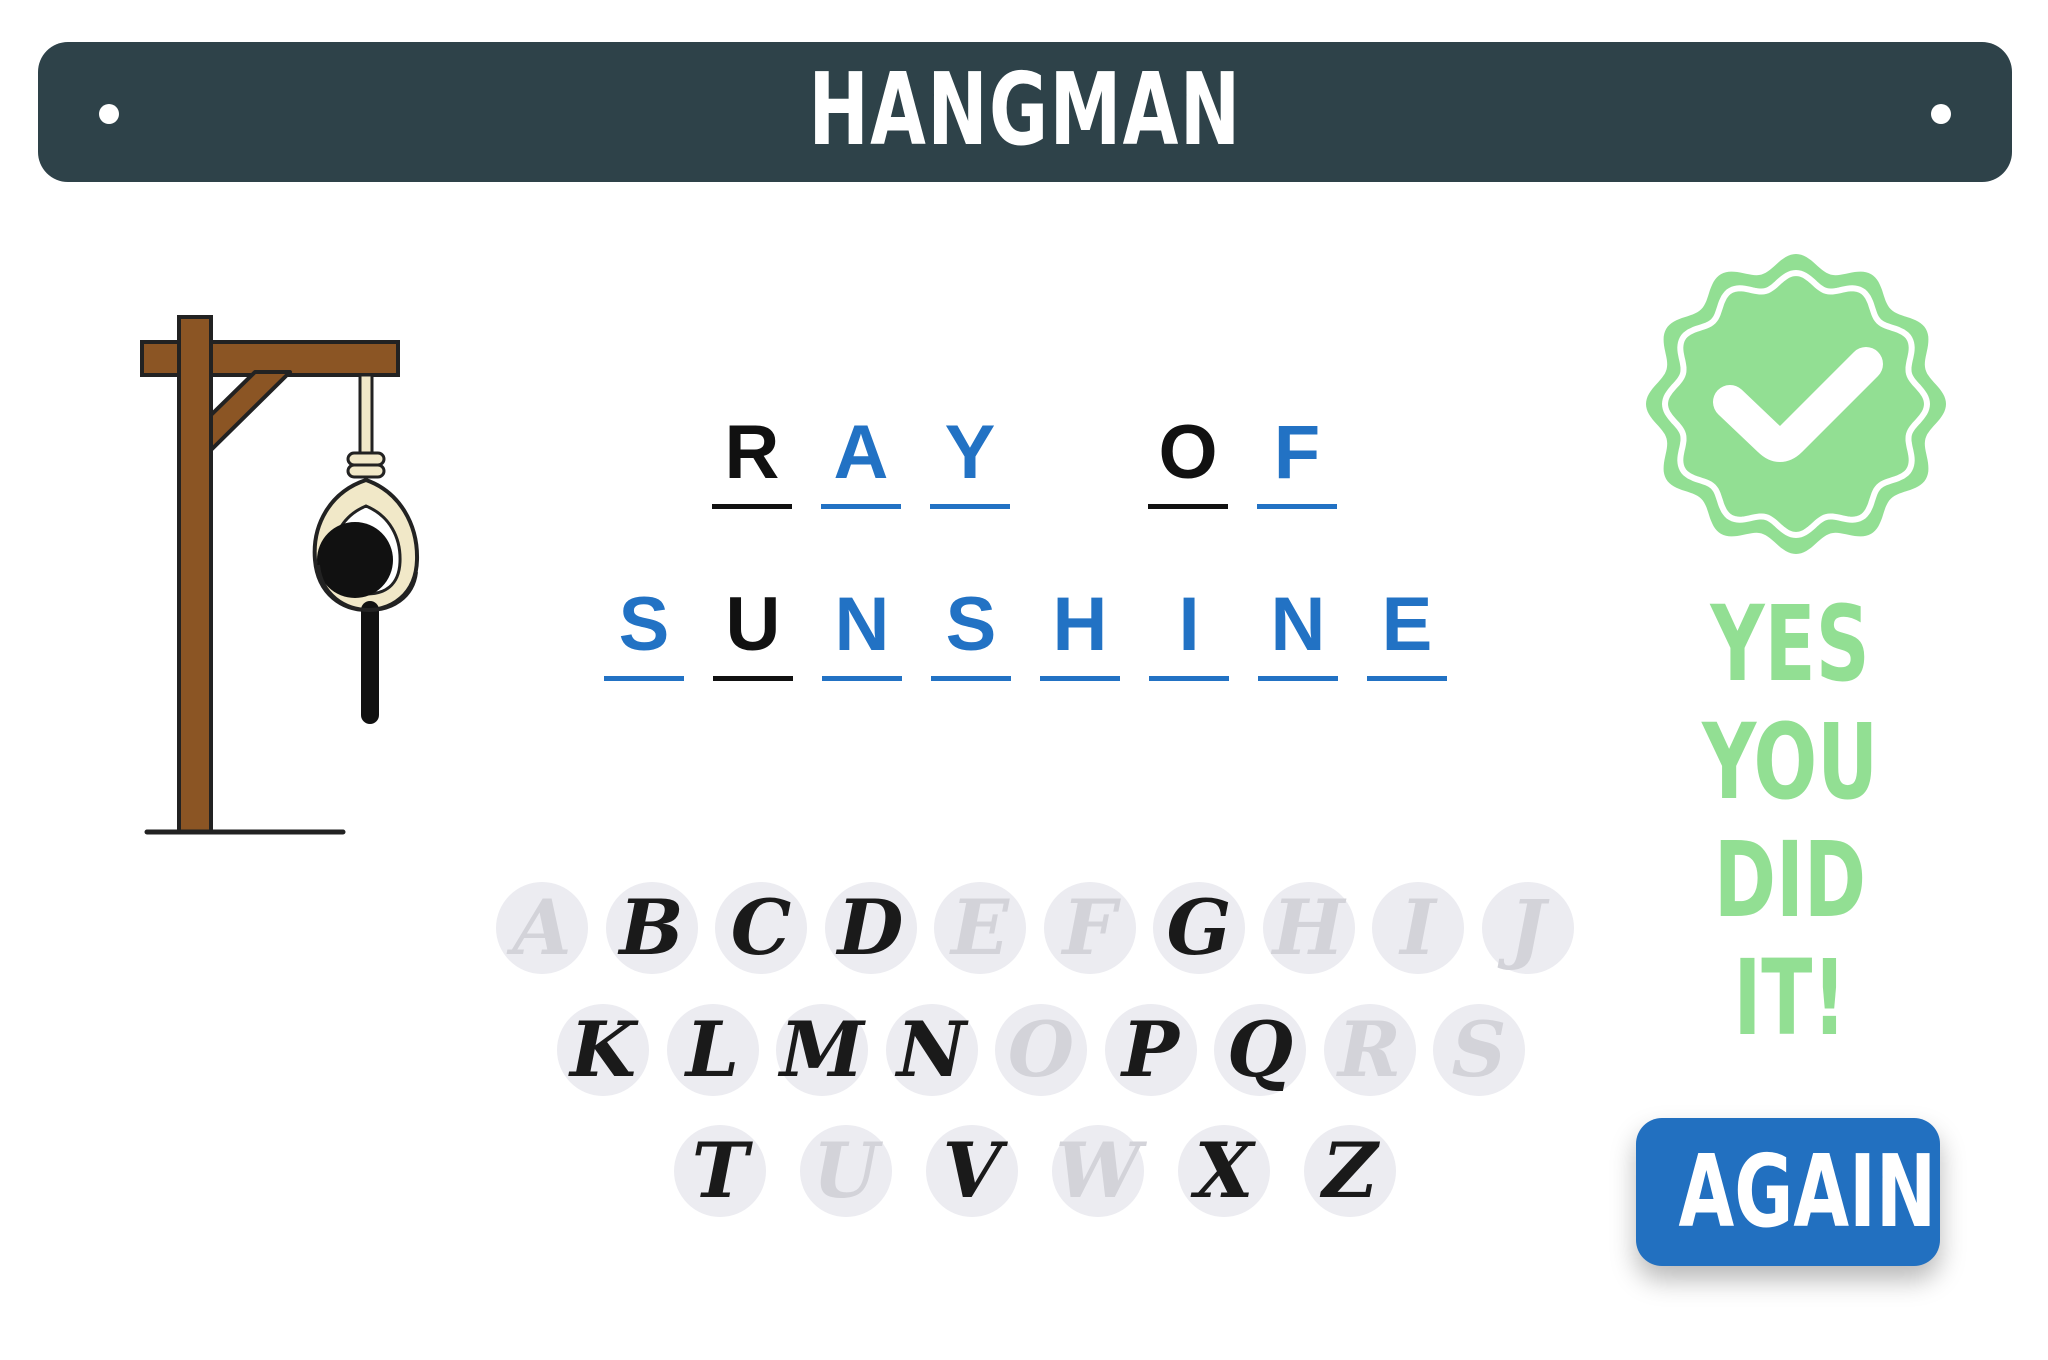 Image resolution: width=2048 pixels, height=1360 pixels. Describe the element at coordinates (1941, 114) in the screenshot. I see `bolt-dot-right` at that location.